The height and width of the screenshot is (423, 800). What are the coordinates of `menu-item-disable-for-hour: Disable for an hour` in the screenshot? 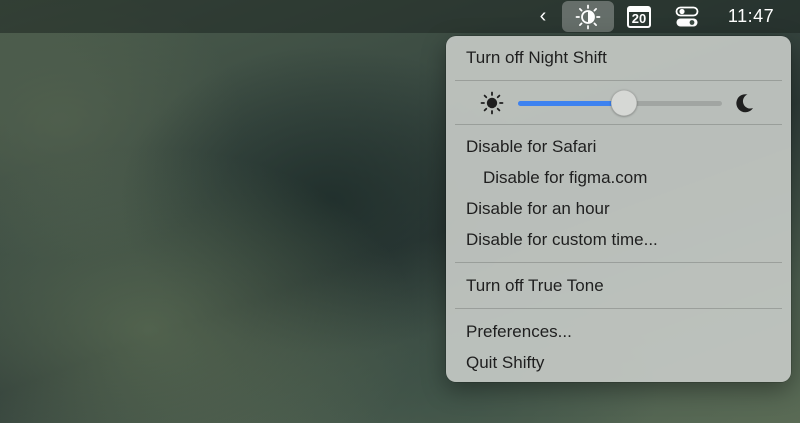 It's located at (618, 209).